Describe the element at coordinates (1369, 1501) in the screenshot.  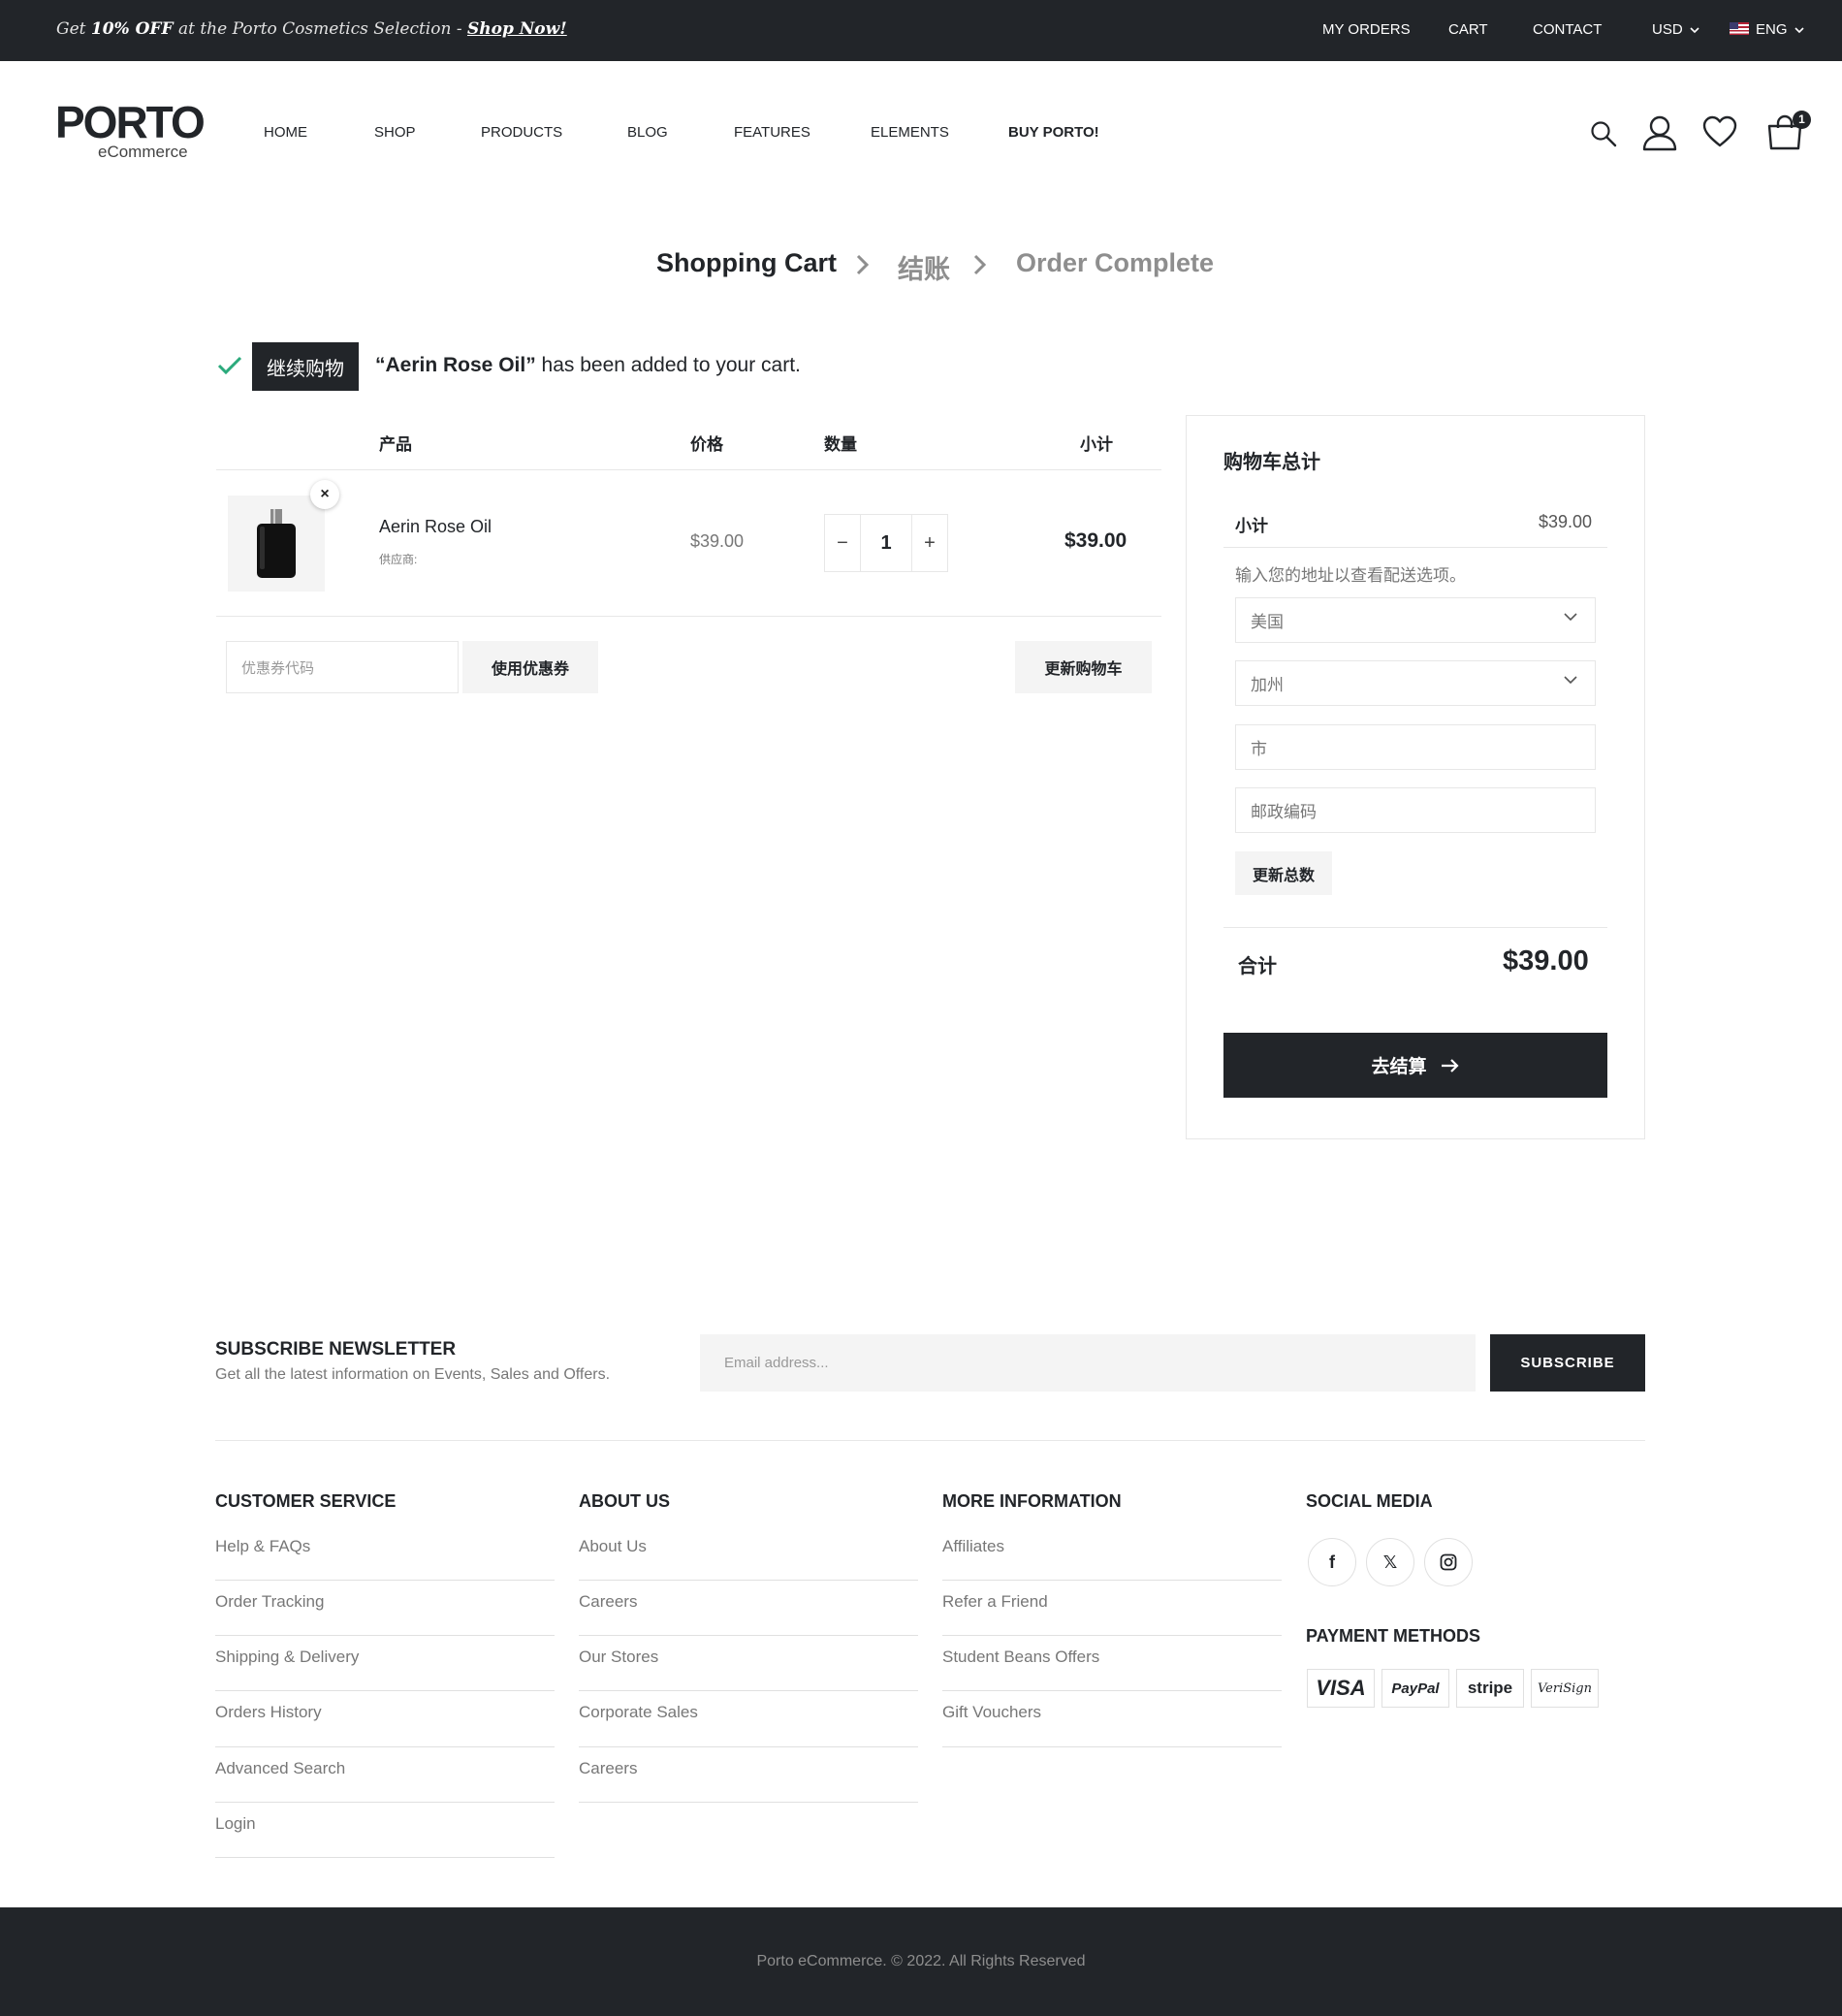
I see `social-media-heading: SOCIAL MEDIA` at that location.